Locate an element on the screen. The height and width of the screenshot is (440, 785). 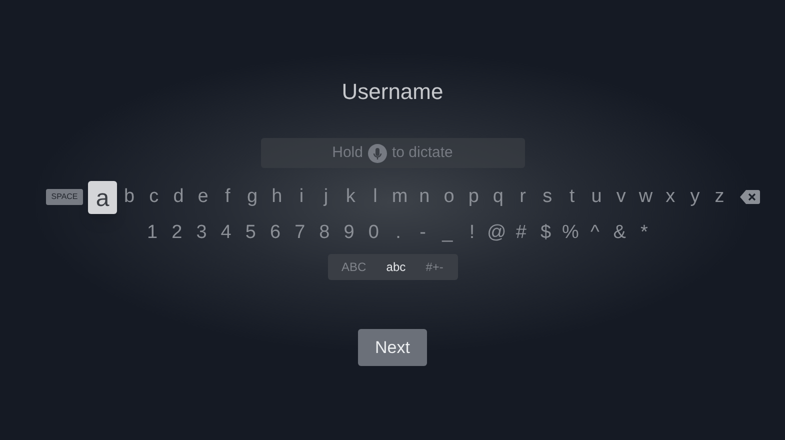
letter-key: x is located at coordinates (670, 197).